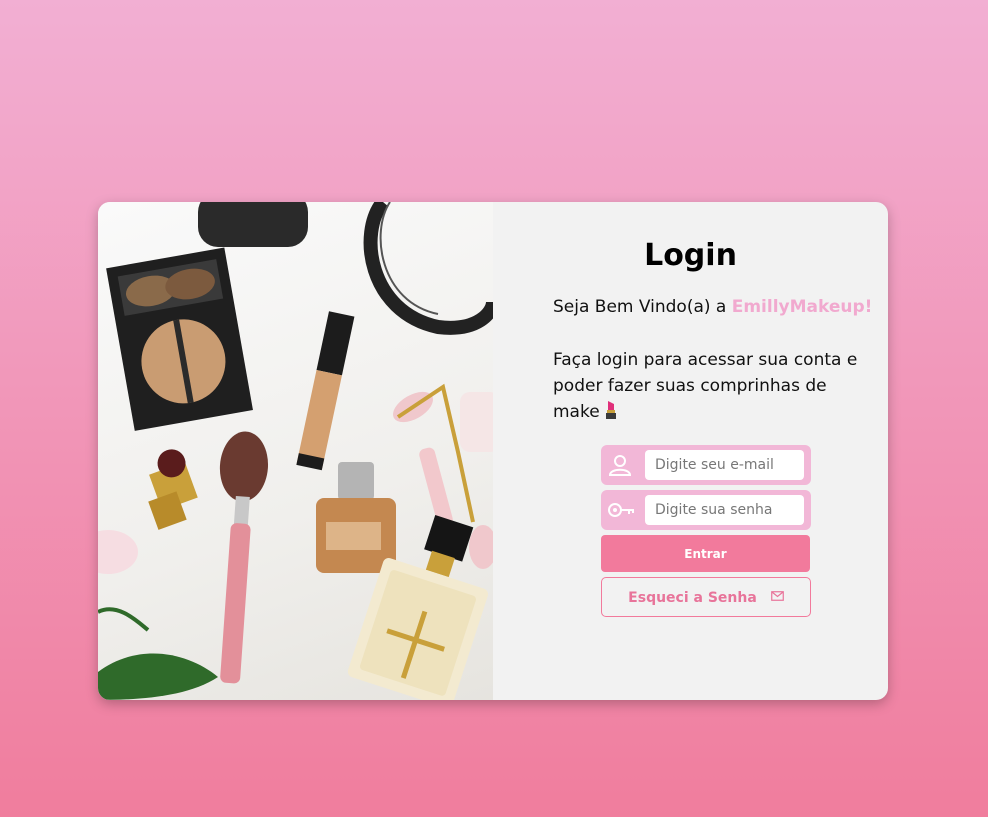 This screenshot has width=988, height=817. I want to click on password-field, so click(706, 510).